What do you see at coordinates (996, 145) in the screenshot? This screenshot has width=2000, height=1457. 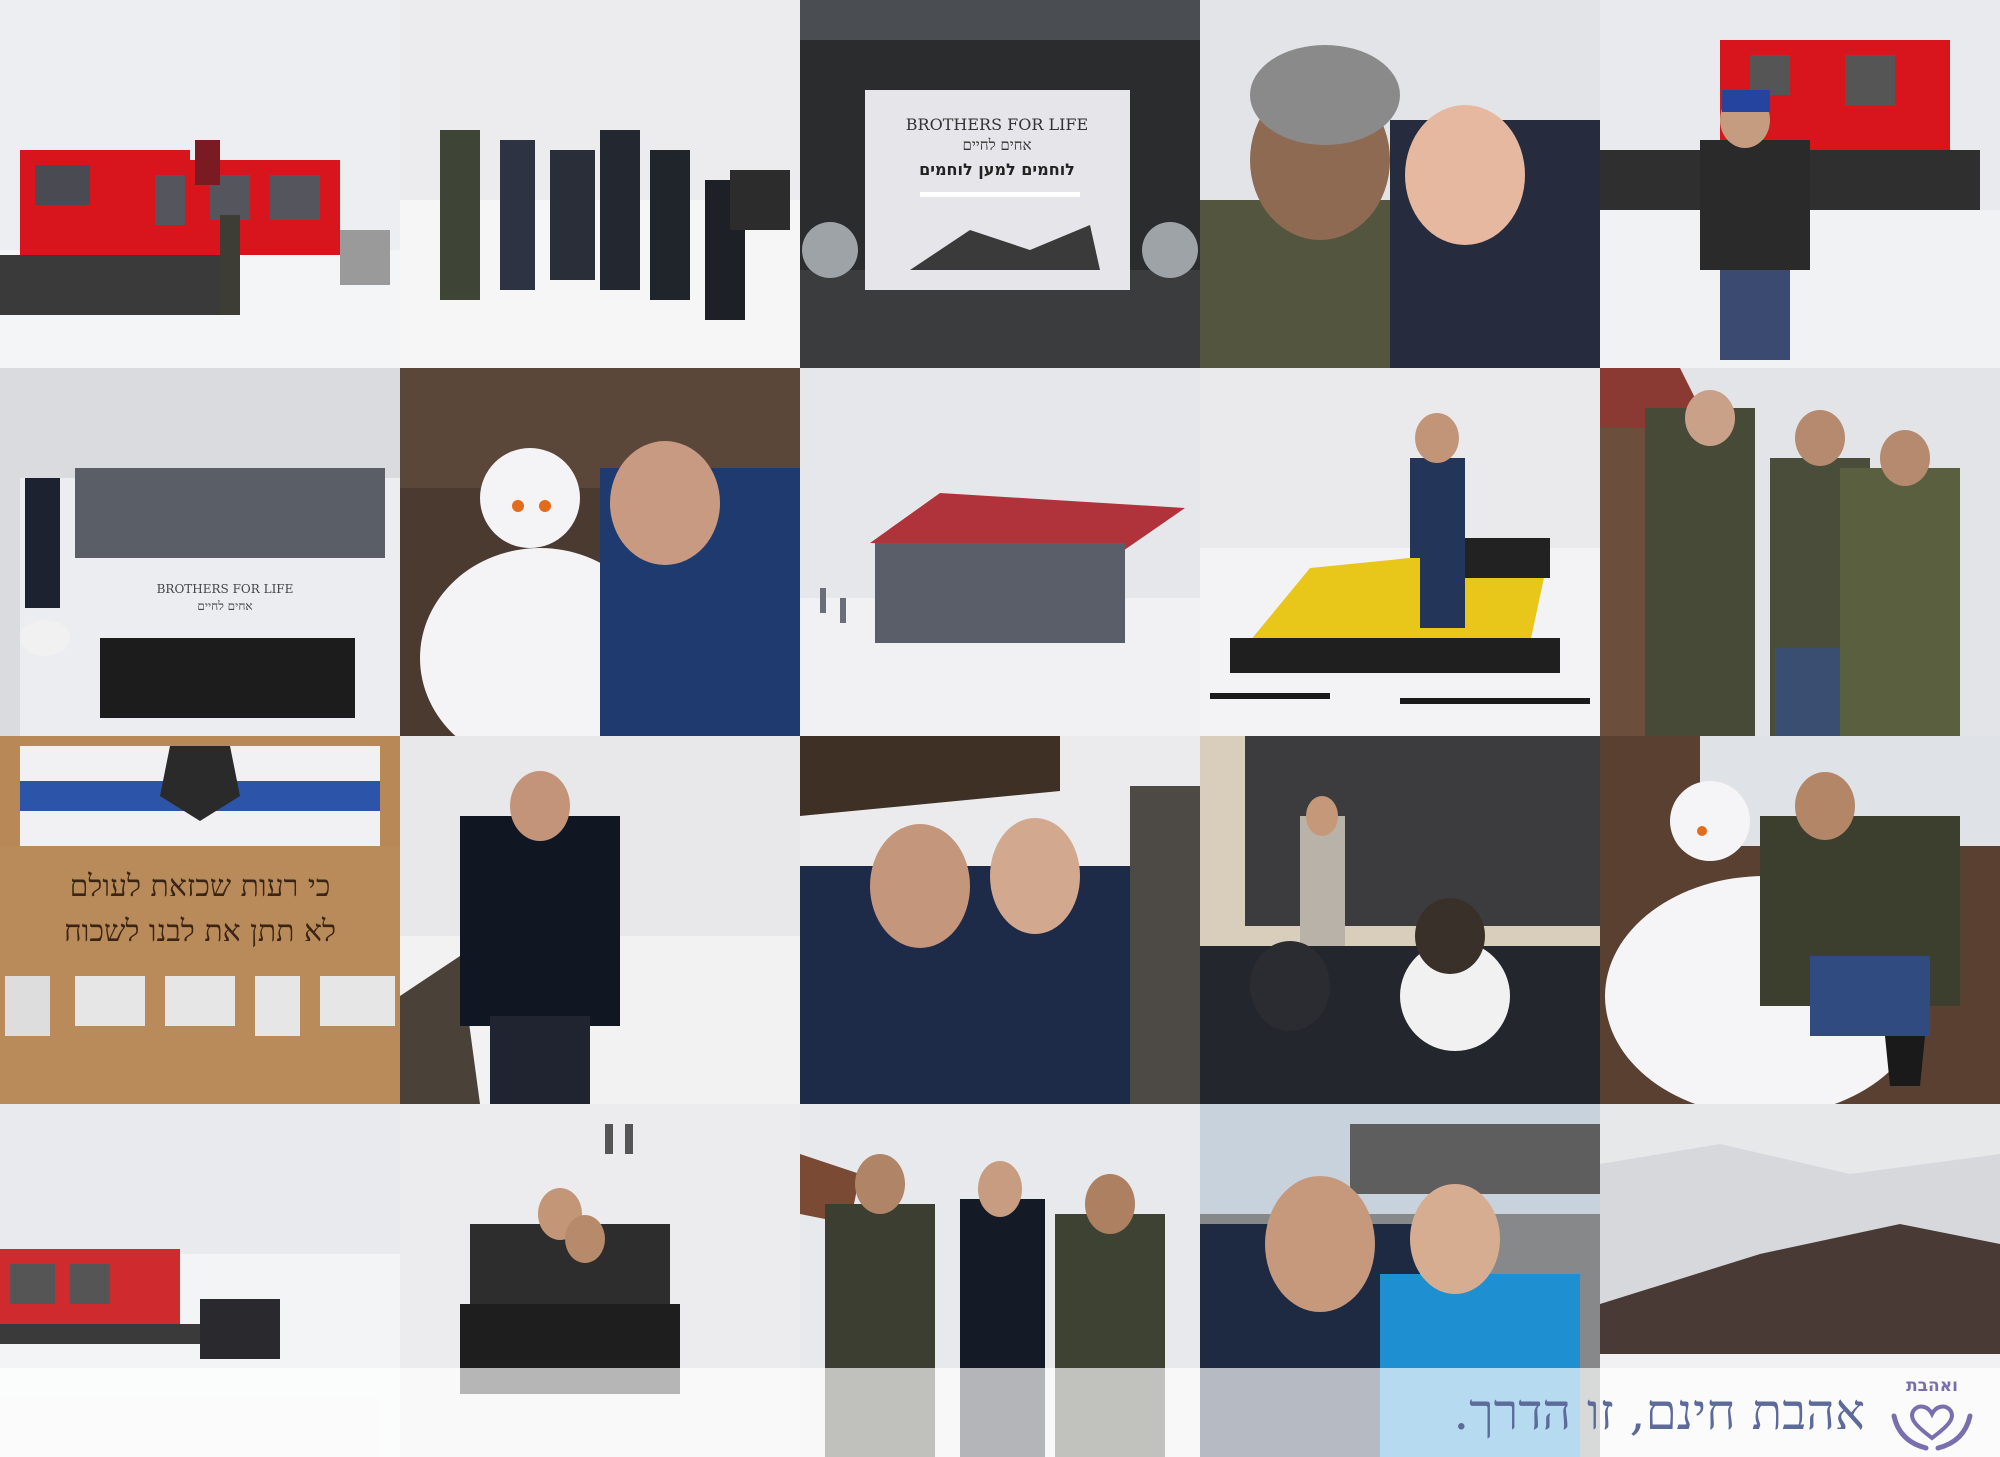 I see `bus-sign-he: אחים לחיים` at bounding box center [996, 145].